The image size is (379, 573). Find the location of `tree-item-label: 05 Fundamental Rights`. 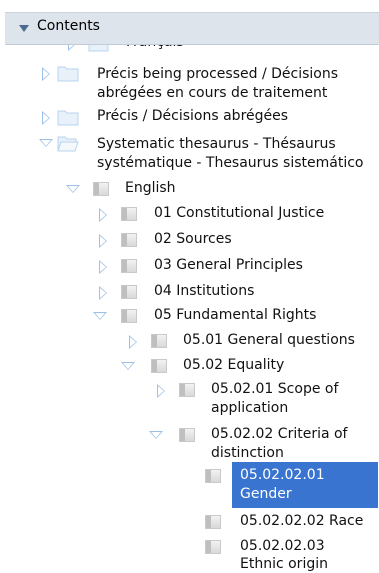

tree-item-label: 05 Fundamental Rights is located at coordinates (235, 315).